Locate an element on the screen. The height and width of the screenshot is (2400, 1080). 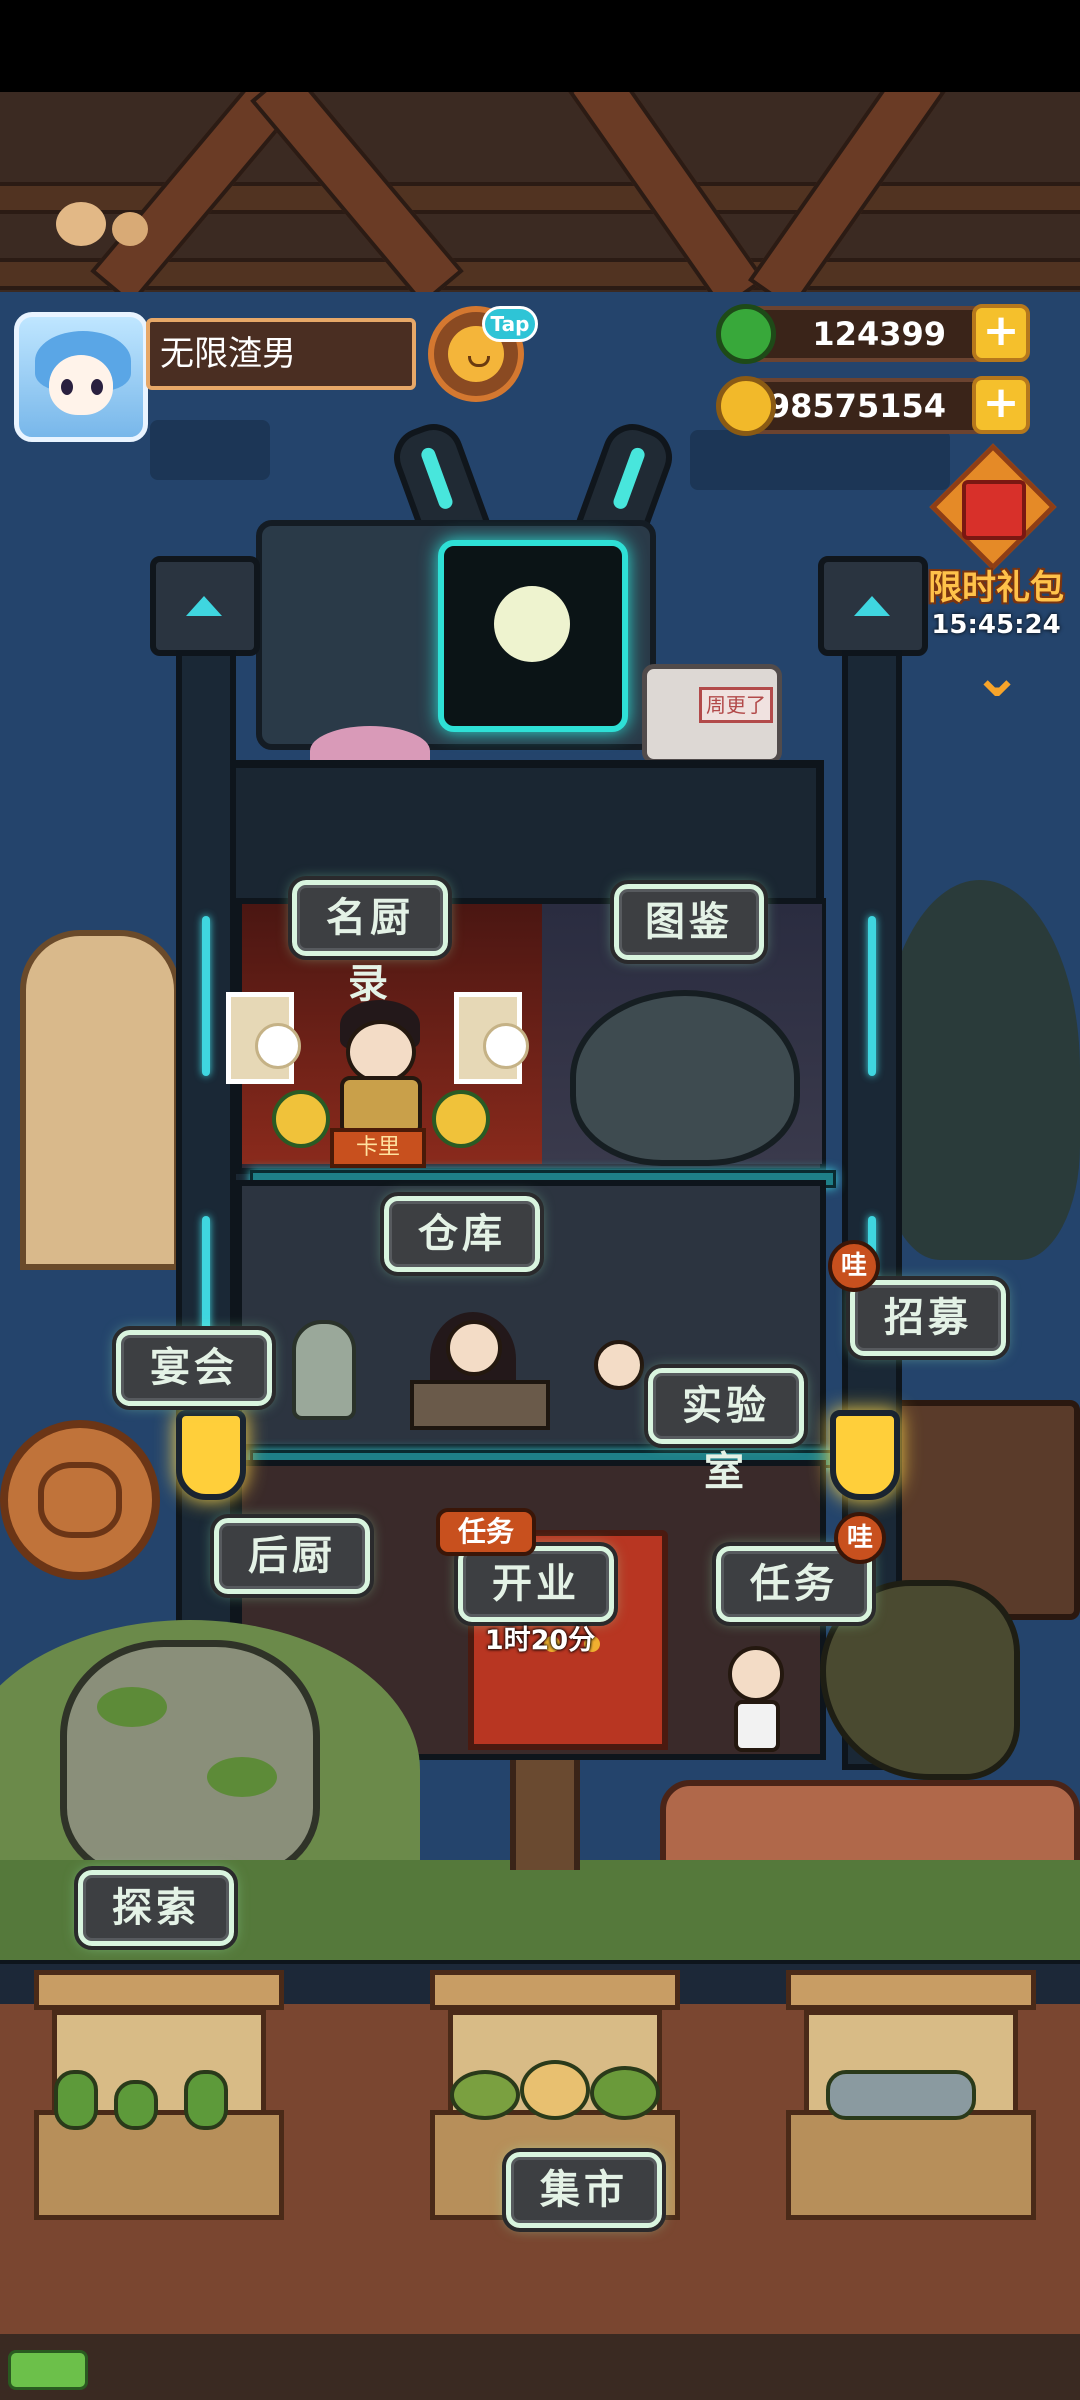
recruit-badge: 哇 is located at coordinates (854, 1266).